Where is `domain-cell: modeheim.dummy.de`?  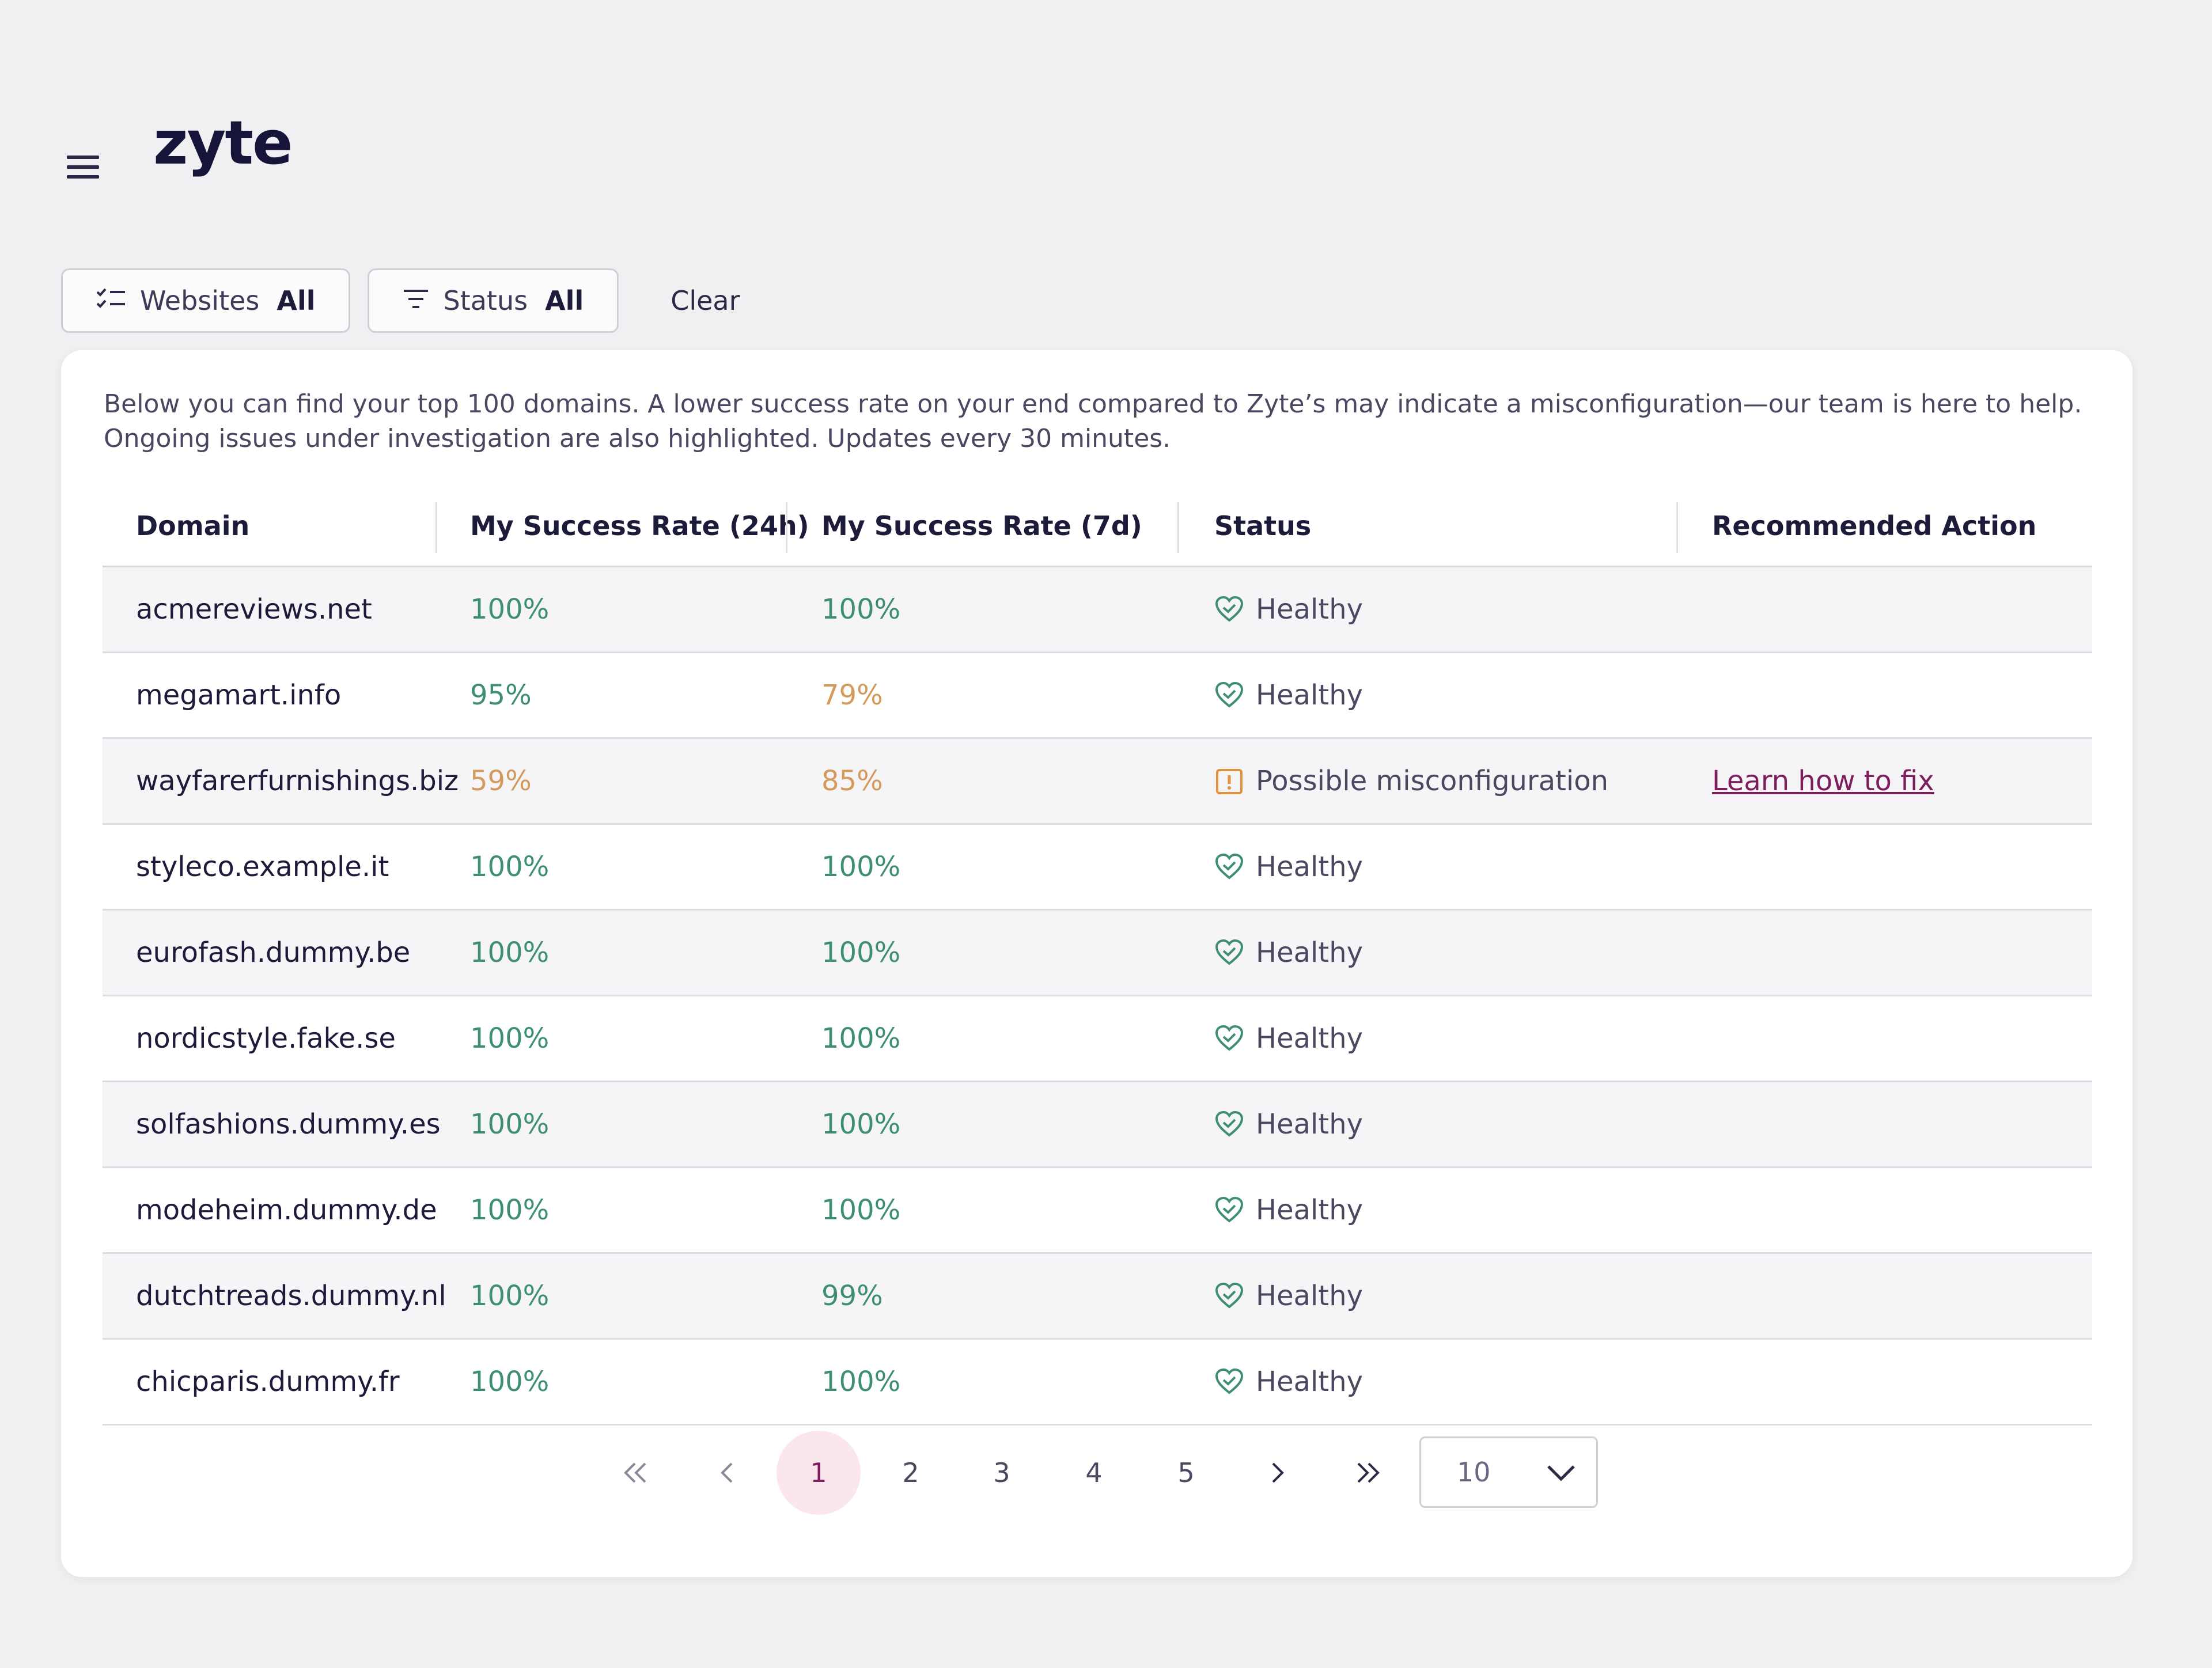
domain-cell: modeheim.dummy.de is located at coordinates (286, 1210).